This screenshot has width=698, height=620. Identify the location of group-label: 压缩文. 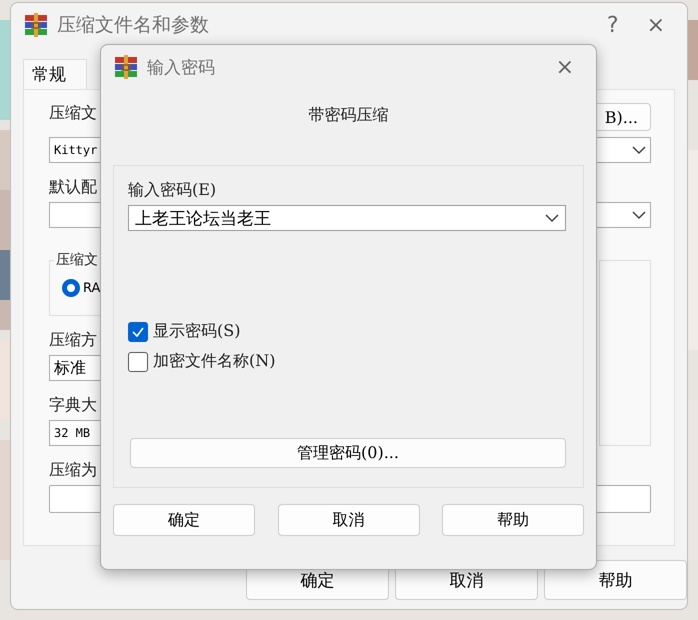
(77, 260).